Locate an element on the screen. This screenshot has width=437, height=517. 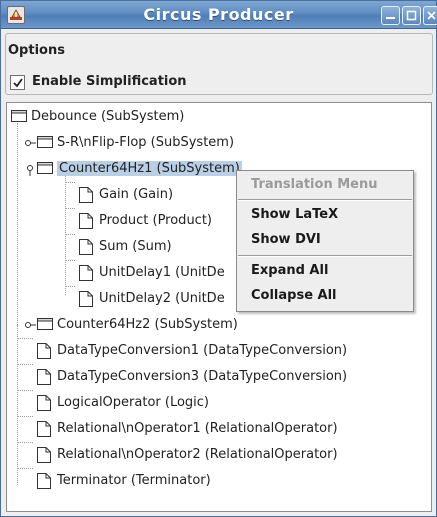
options-group-title: Options is located at coordinates (36, 50).